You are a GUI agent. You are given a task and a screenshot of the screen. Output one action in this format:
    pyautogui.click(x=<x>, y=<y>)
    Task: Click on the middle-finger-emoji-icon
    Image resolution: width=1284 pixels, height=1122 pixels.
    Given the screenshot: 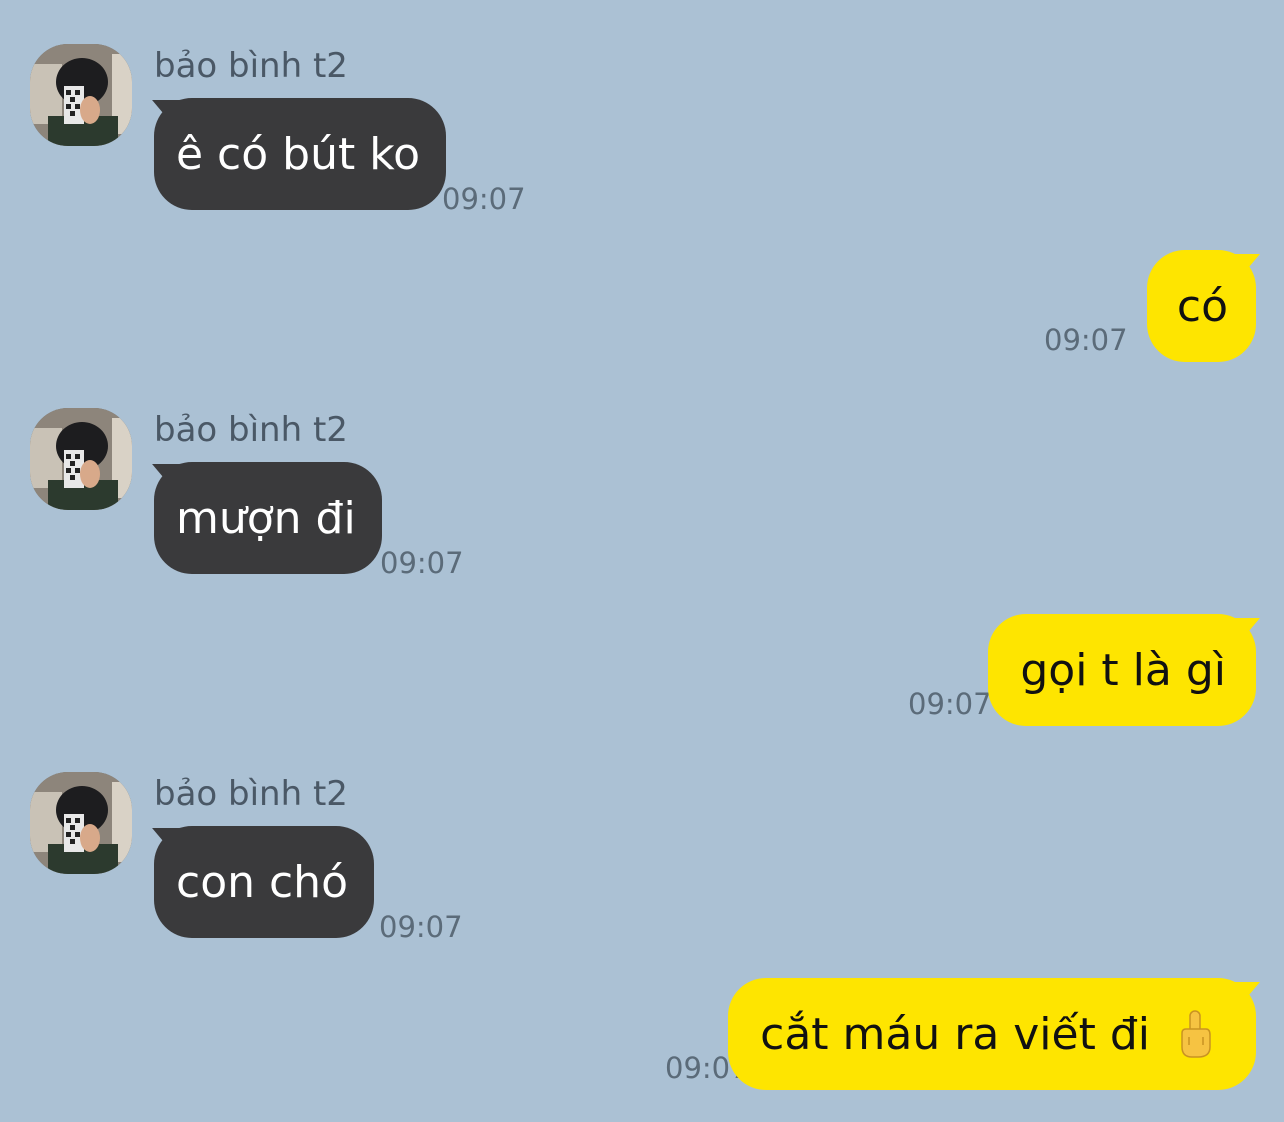 What is the action you would take?
    pyautogui.click(x=1196, y=1034)
    